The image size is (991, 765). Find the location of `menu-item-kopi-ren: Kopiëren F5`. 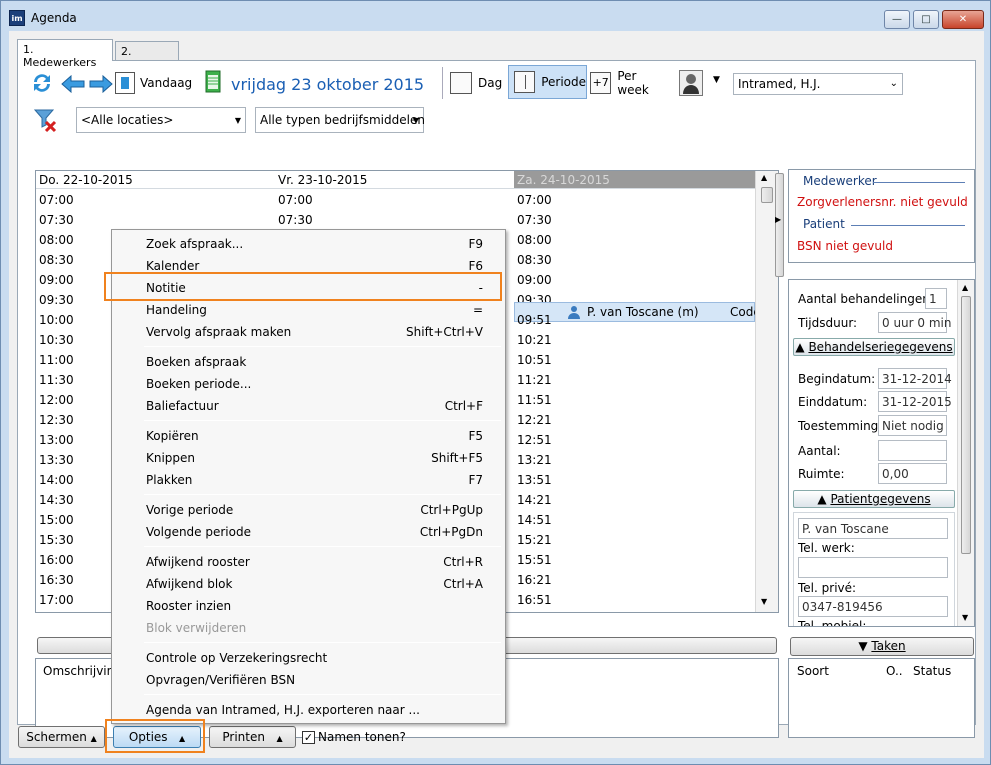

menu-item-kopi-ren: Kopiëren F5 is located at coordinates (308, 436).